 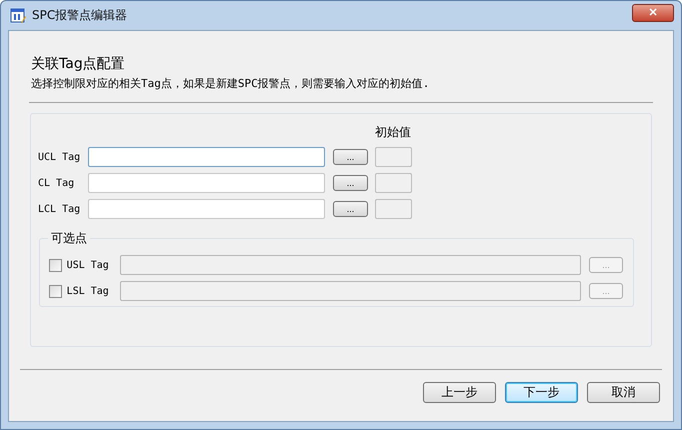 I want to click on window-title: SPC报警点编辑器, so click(x=80, y=15).